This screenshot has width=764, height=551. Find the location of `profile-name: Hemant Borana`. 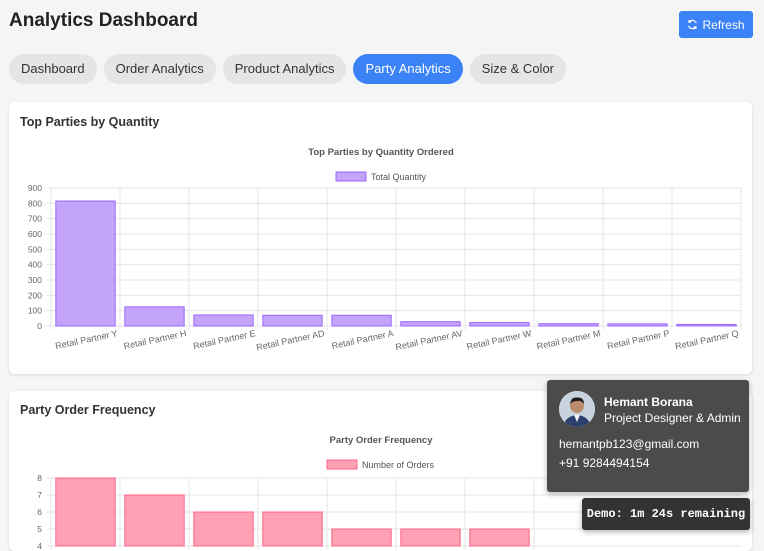

profile-name: Hemant Borana is located at coordinates (648, 402).